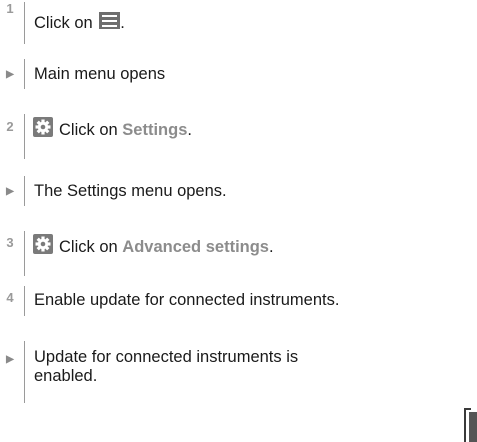 Image resolution: width=477 pixels, height=442 pixels. What do you see at coordinates (187, 300) in the screenshot?
I see `step-text: Enable update for connected instruments.` at bounding box center [187, 300].